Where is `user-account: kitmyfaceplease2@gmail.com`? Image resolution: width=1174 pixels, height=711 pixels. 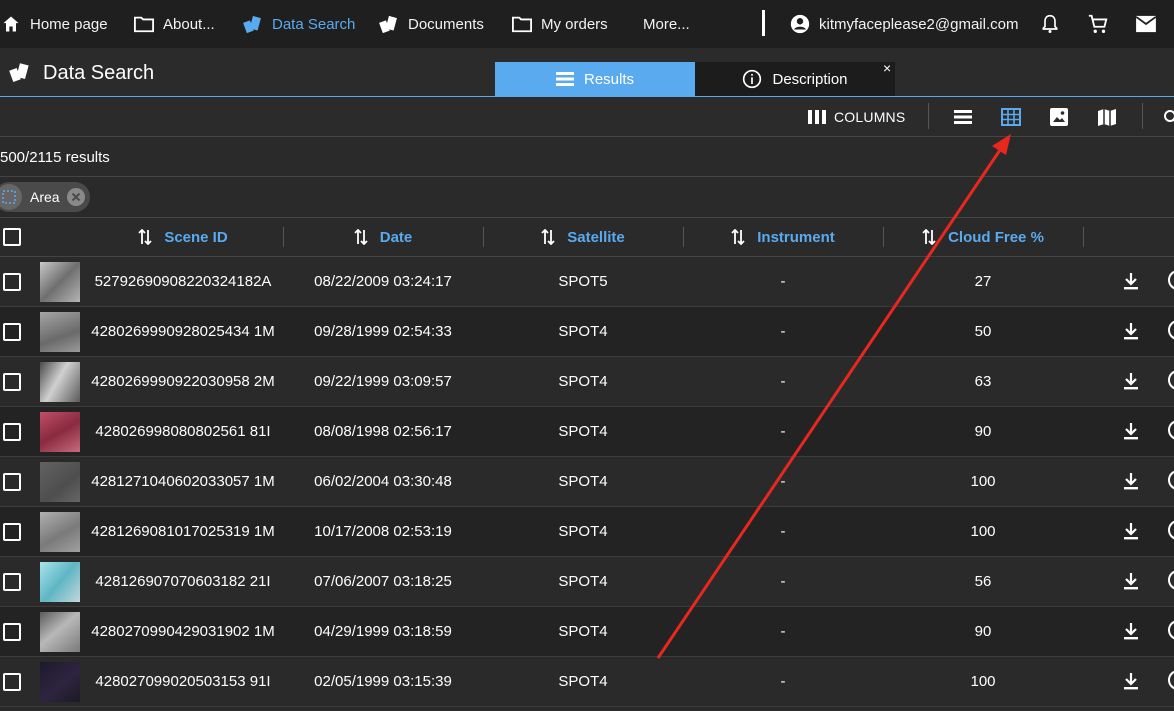
user-account: kitmyfaceplease2@gmail.com is located at coordinates (903, 24).